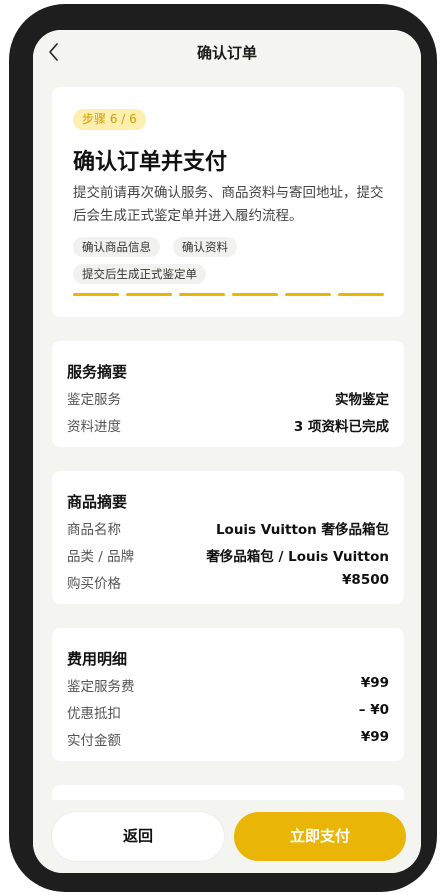  I want to click on hero-description: 提交前请再次确认服务、商品资料与寄回地址，提交后会生成正式鉴定单并进入履约流程。, so click(228, 204).